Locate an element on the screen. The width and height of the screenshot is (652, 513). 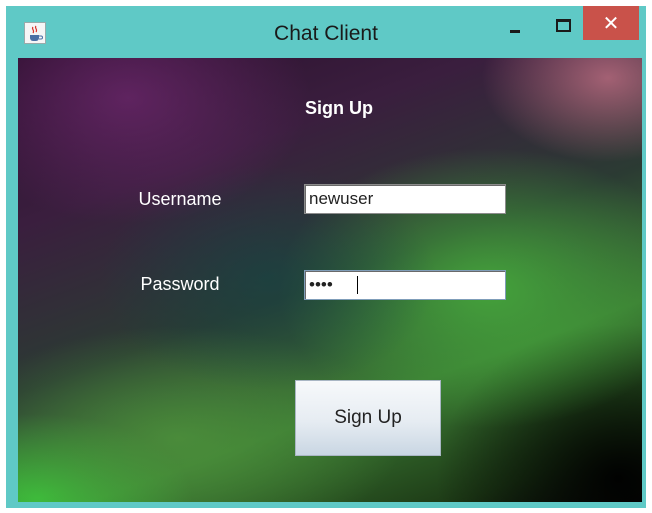
form-heading: Sign Up is located at coordinates (339, 108).